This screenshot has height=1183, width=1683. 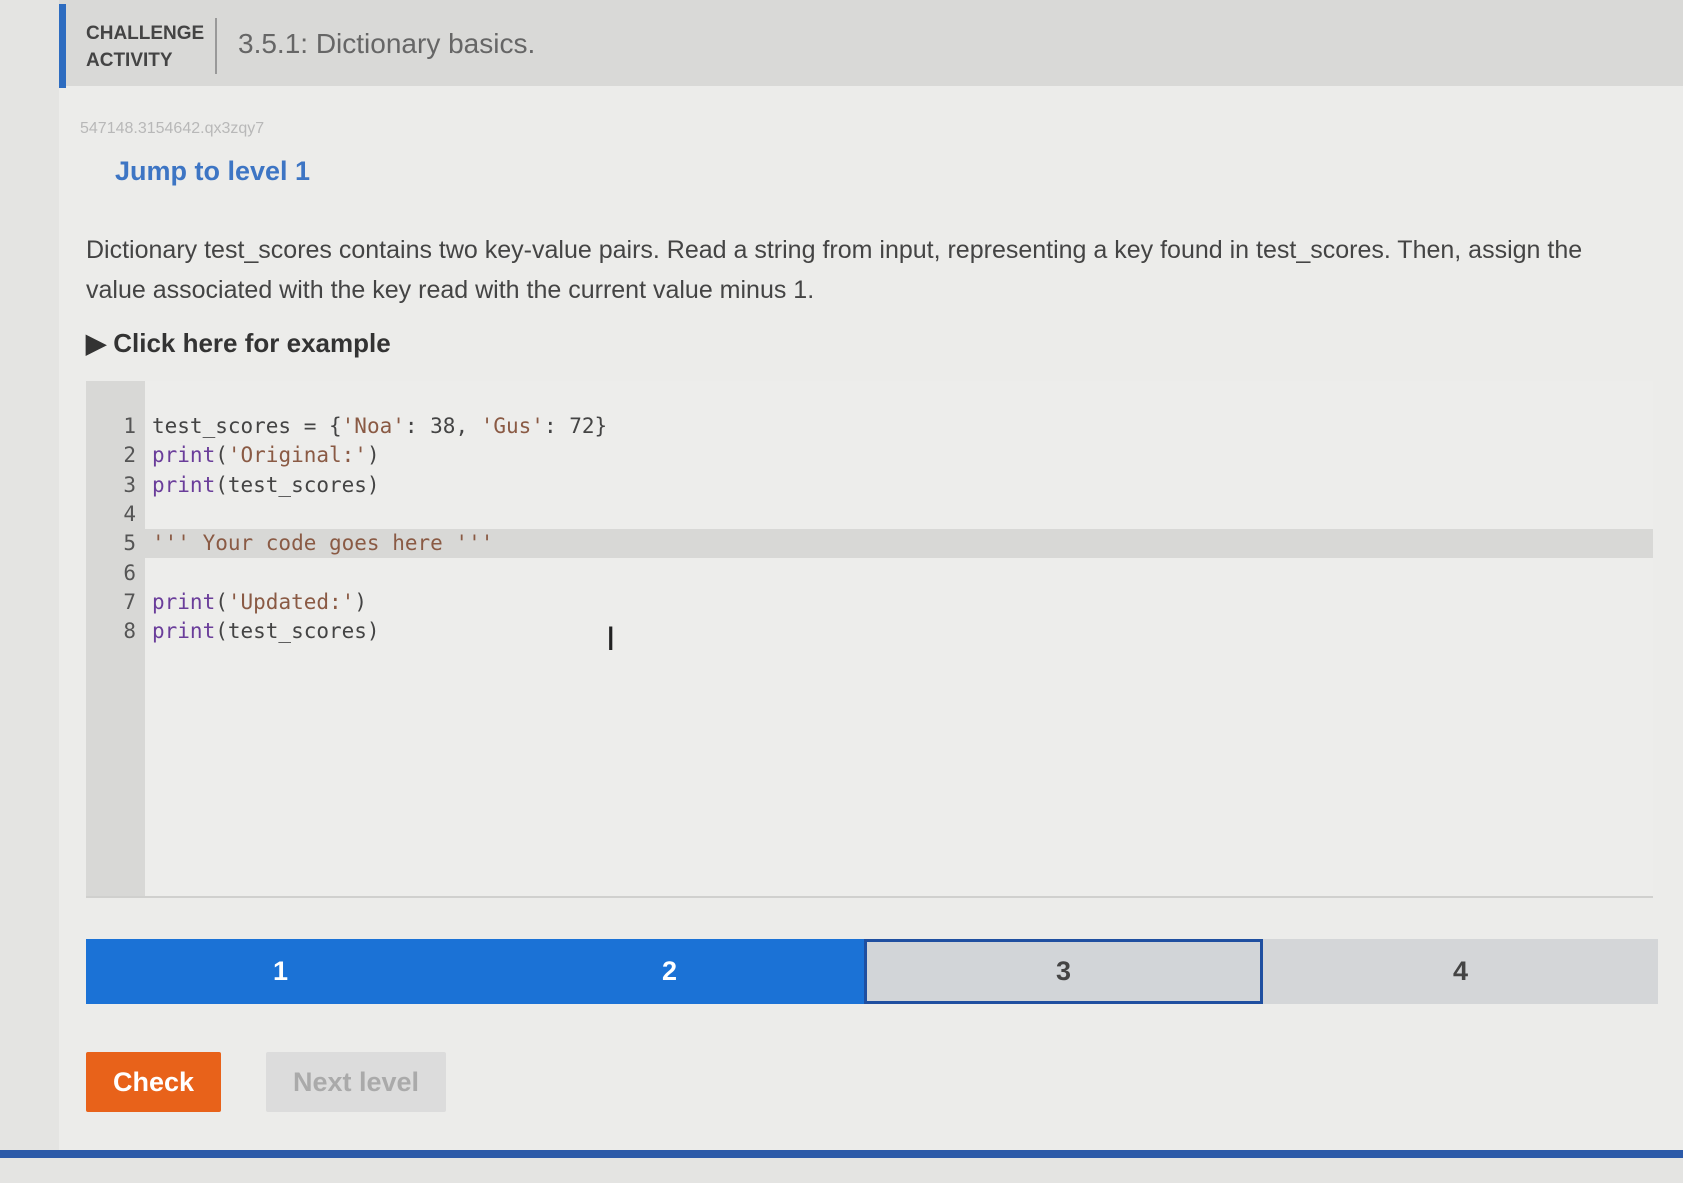 I want to click on challenge-label: CHALLENGE ACTIVITY, so click(x=145, y=47).